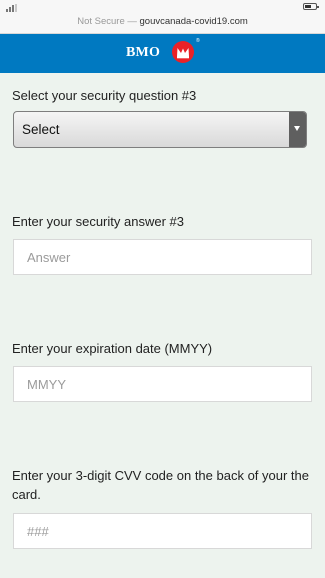 This screenshot has width=325, height=578. I want to click on browser-status-bar: Not Secure — gouvcanada-covid19.com, so click(162, 17).